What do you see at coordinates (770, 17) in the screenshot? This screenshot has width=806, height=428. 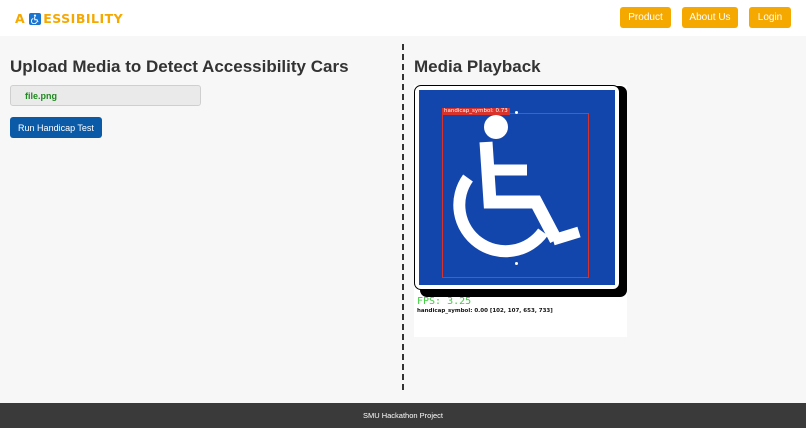 I see `nav-login-button: Login` at bounding box center [770, 17].